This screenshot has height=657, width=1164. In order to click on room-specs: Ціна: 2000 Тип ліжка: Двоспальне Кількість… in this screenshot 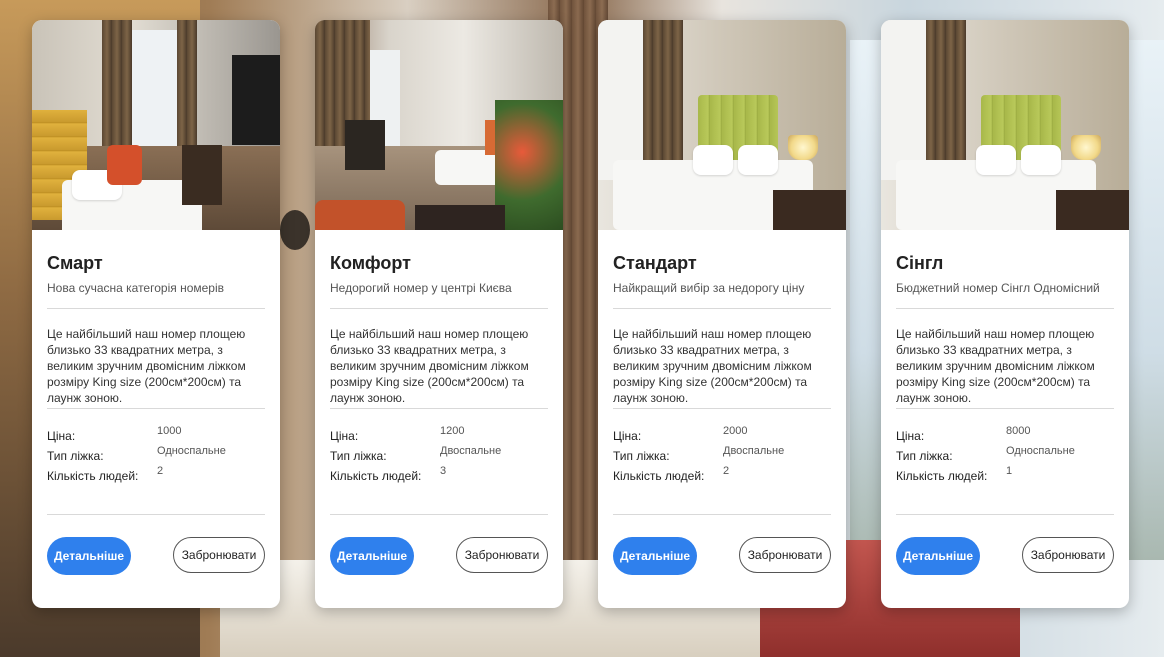, I will do `click(722, 464)`.